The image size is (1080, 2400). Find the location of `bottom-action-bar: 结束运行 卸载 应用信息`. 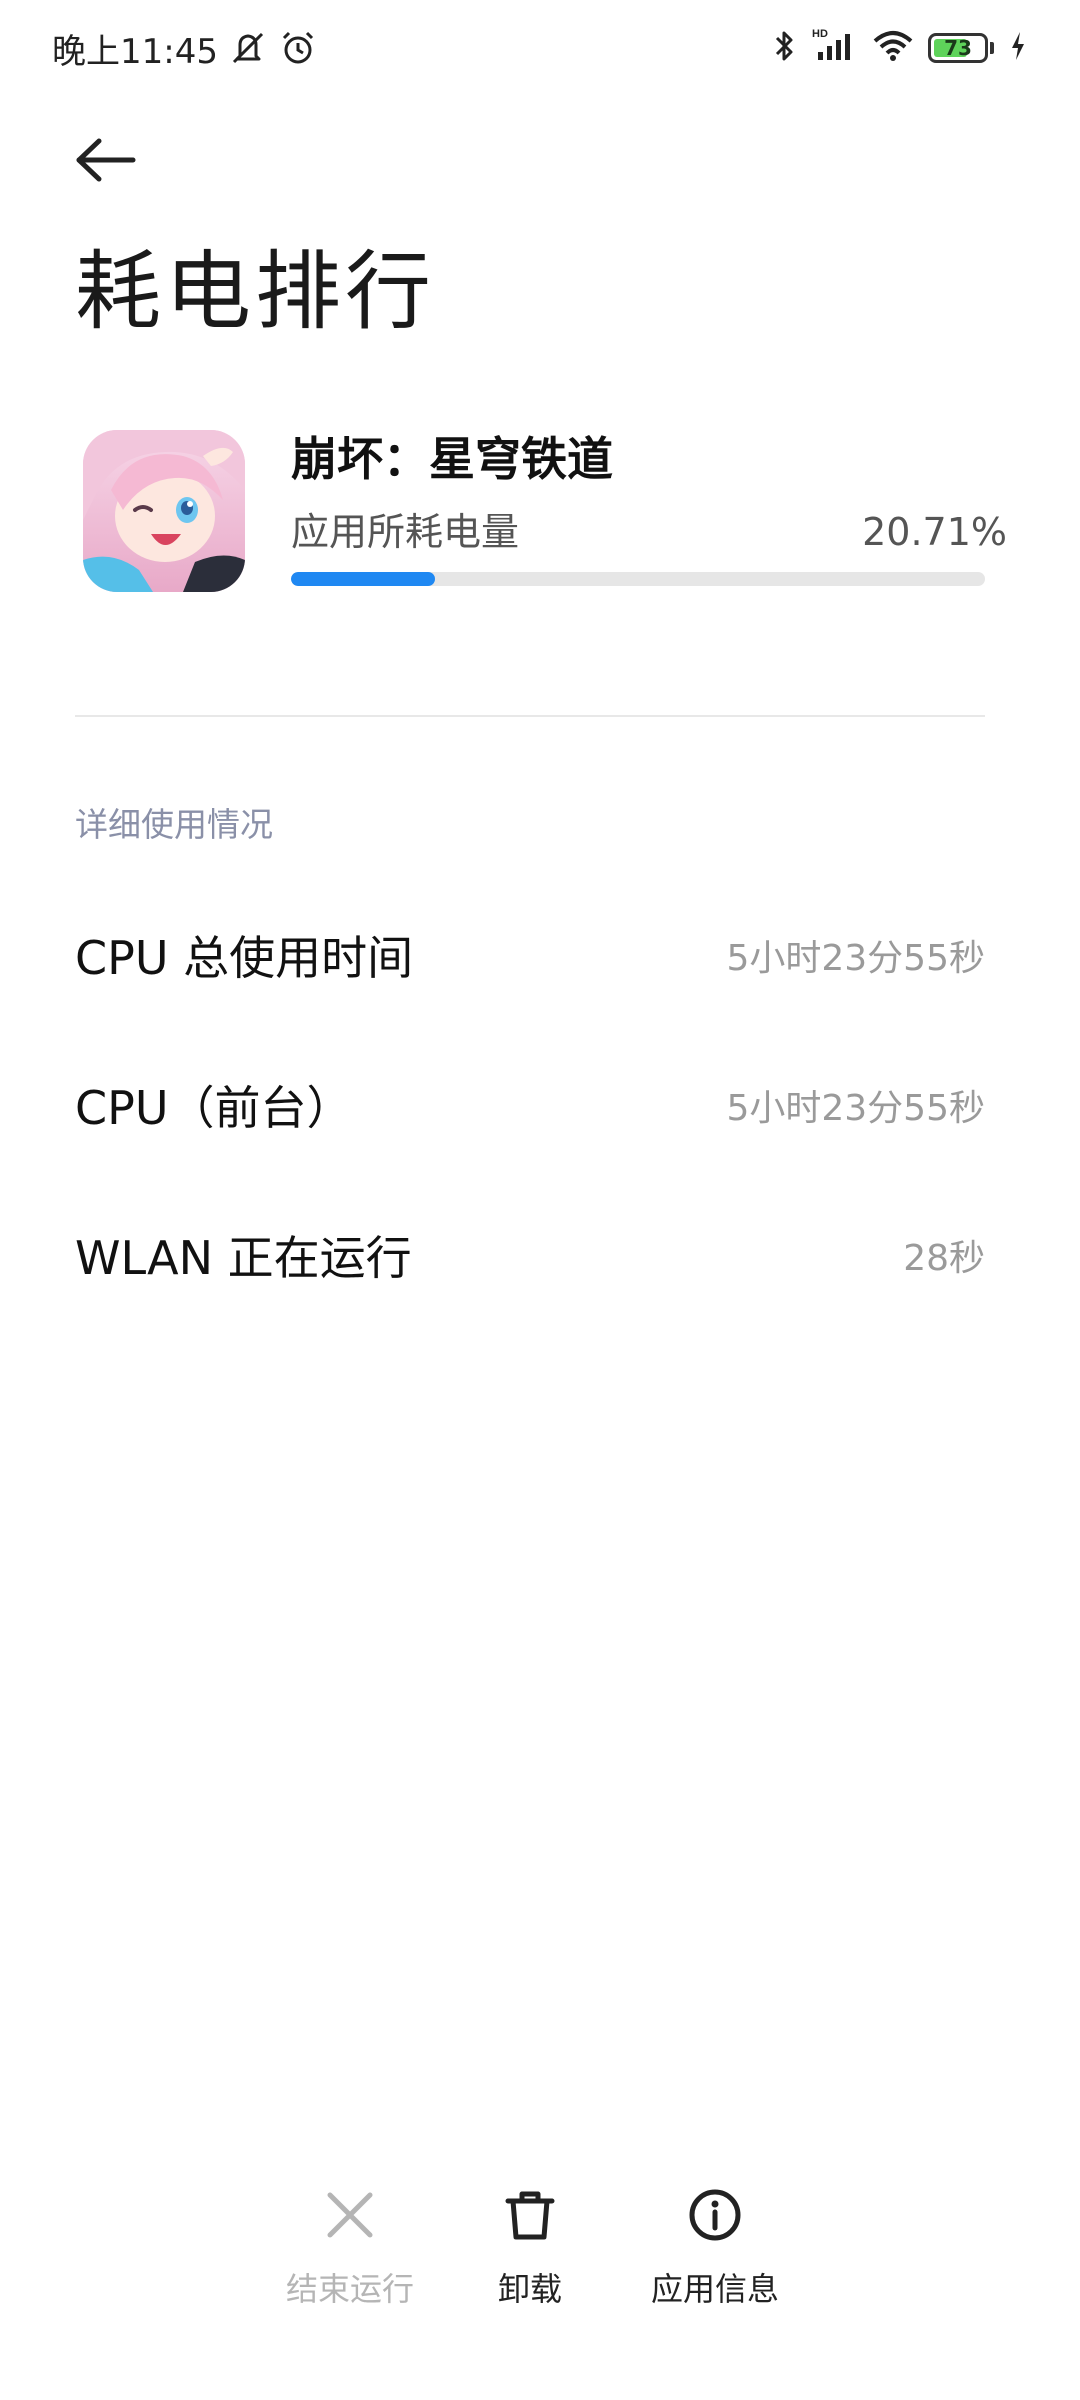

bottom-action-bar: 结束运行 卸载 应用信息 is located at coordinates (540, 2250).